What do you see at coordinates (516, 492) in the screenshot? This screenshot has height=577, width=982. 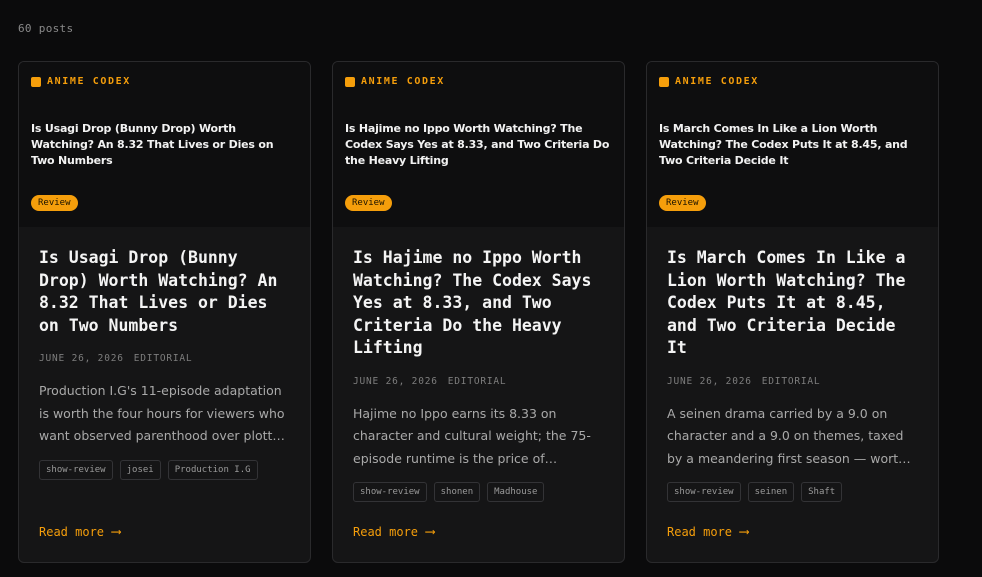 I see `tag: Madhouse` at bounding box center [516, 492].